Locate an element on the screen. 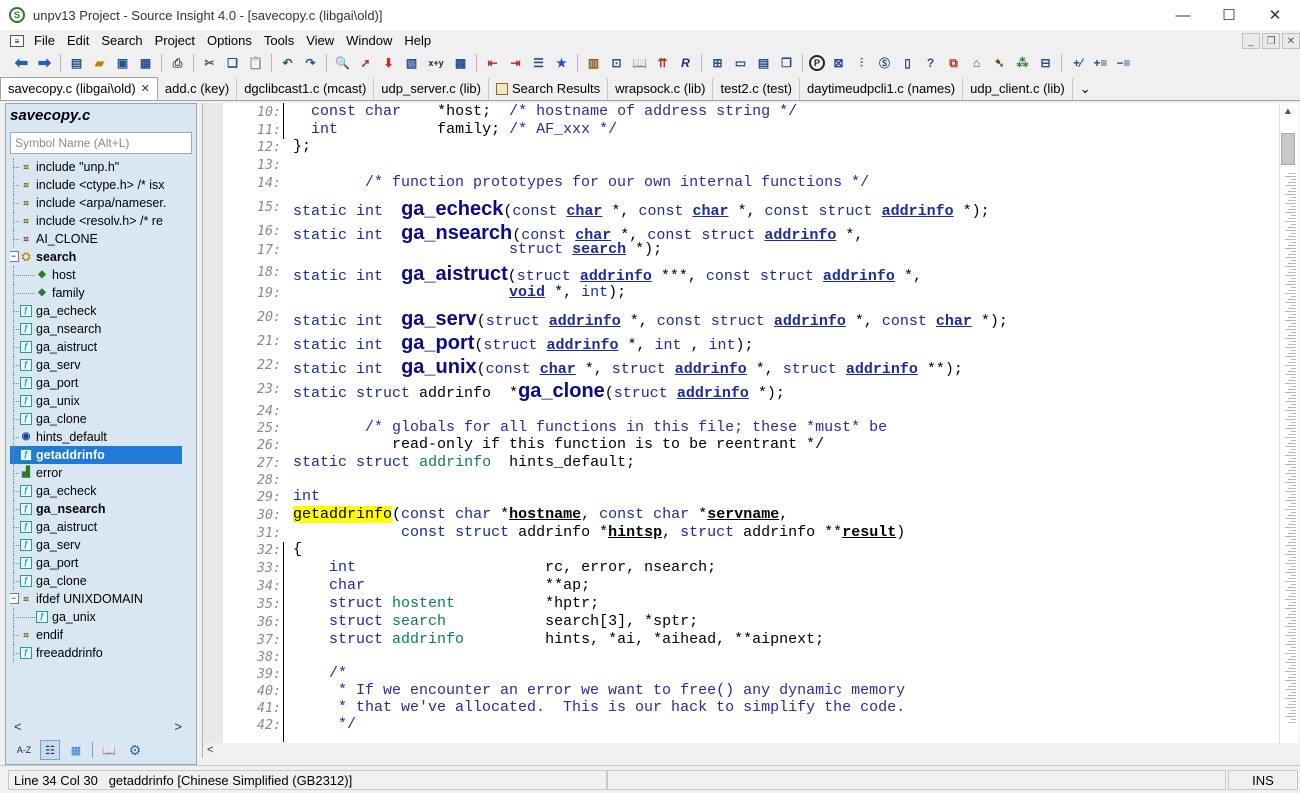 The height and width of the screenshot is (793, 1300). tree-icon: ⫶ is located at coordinates (861, 63).